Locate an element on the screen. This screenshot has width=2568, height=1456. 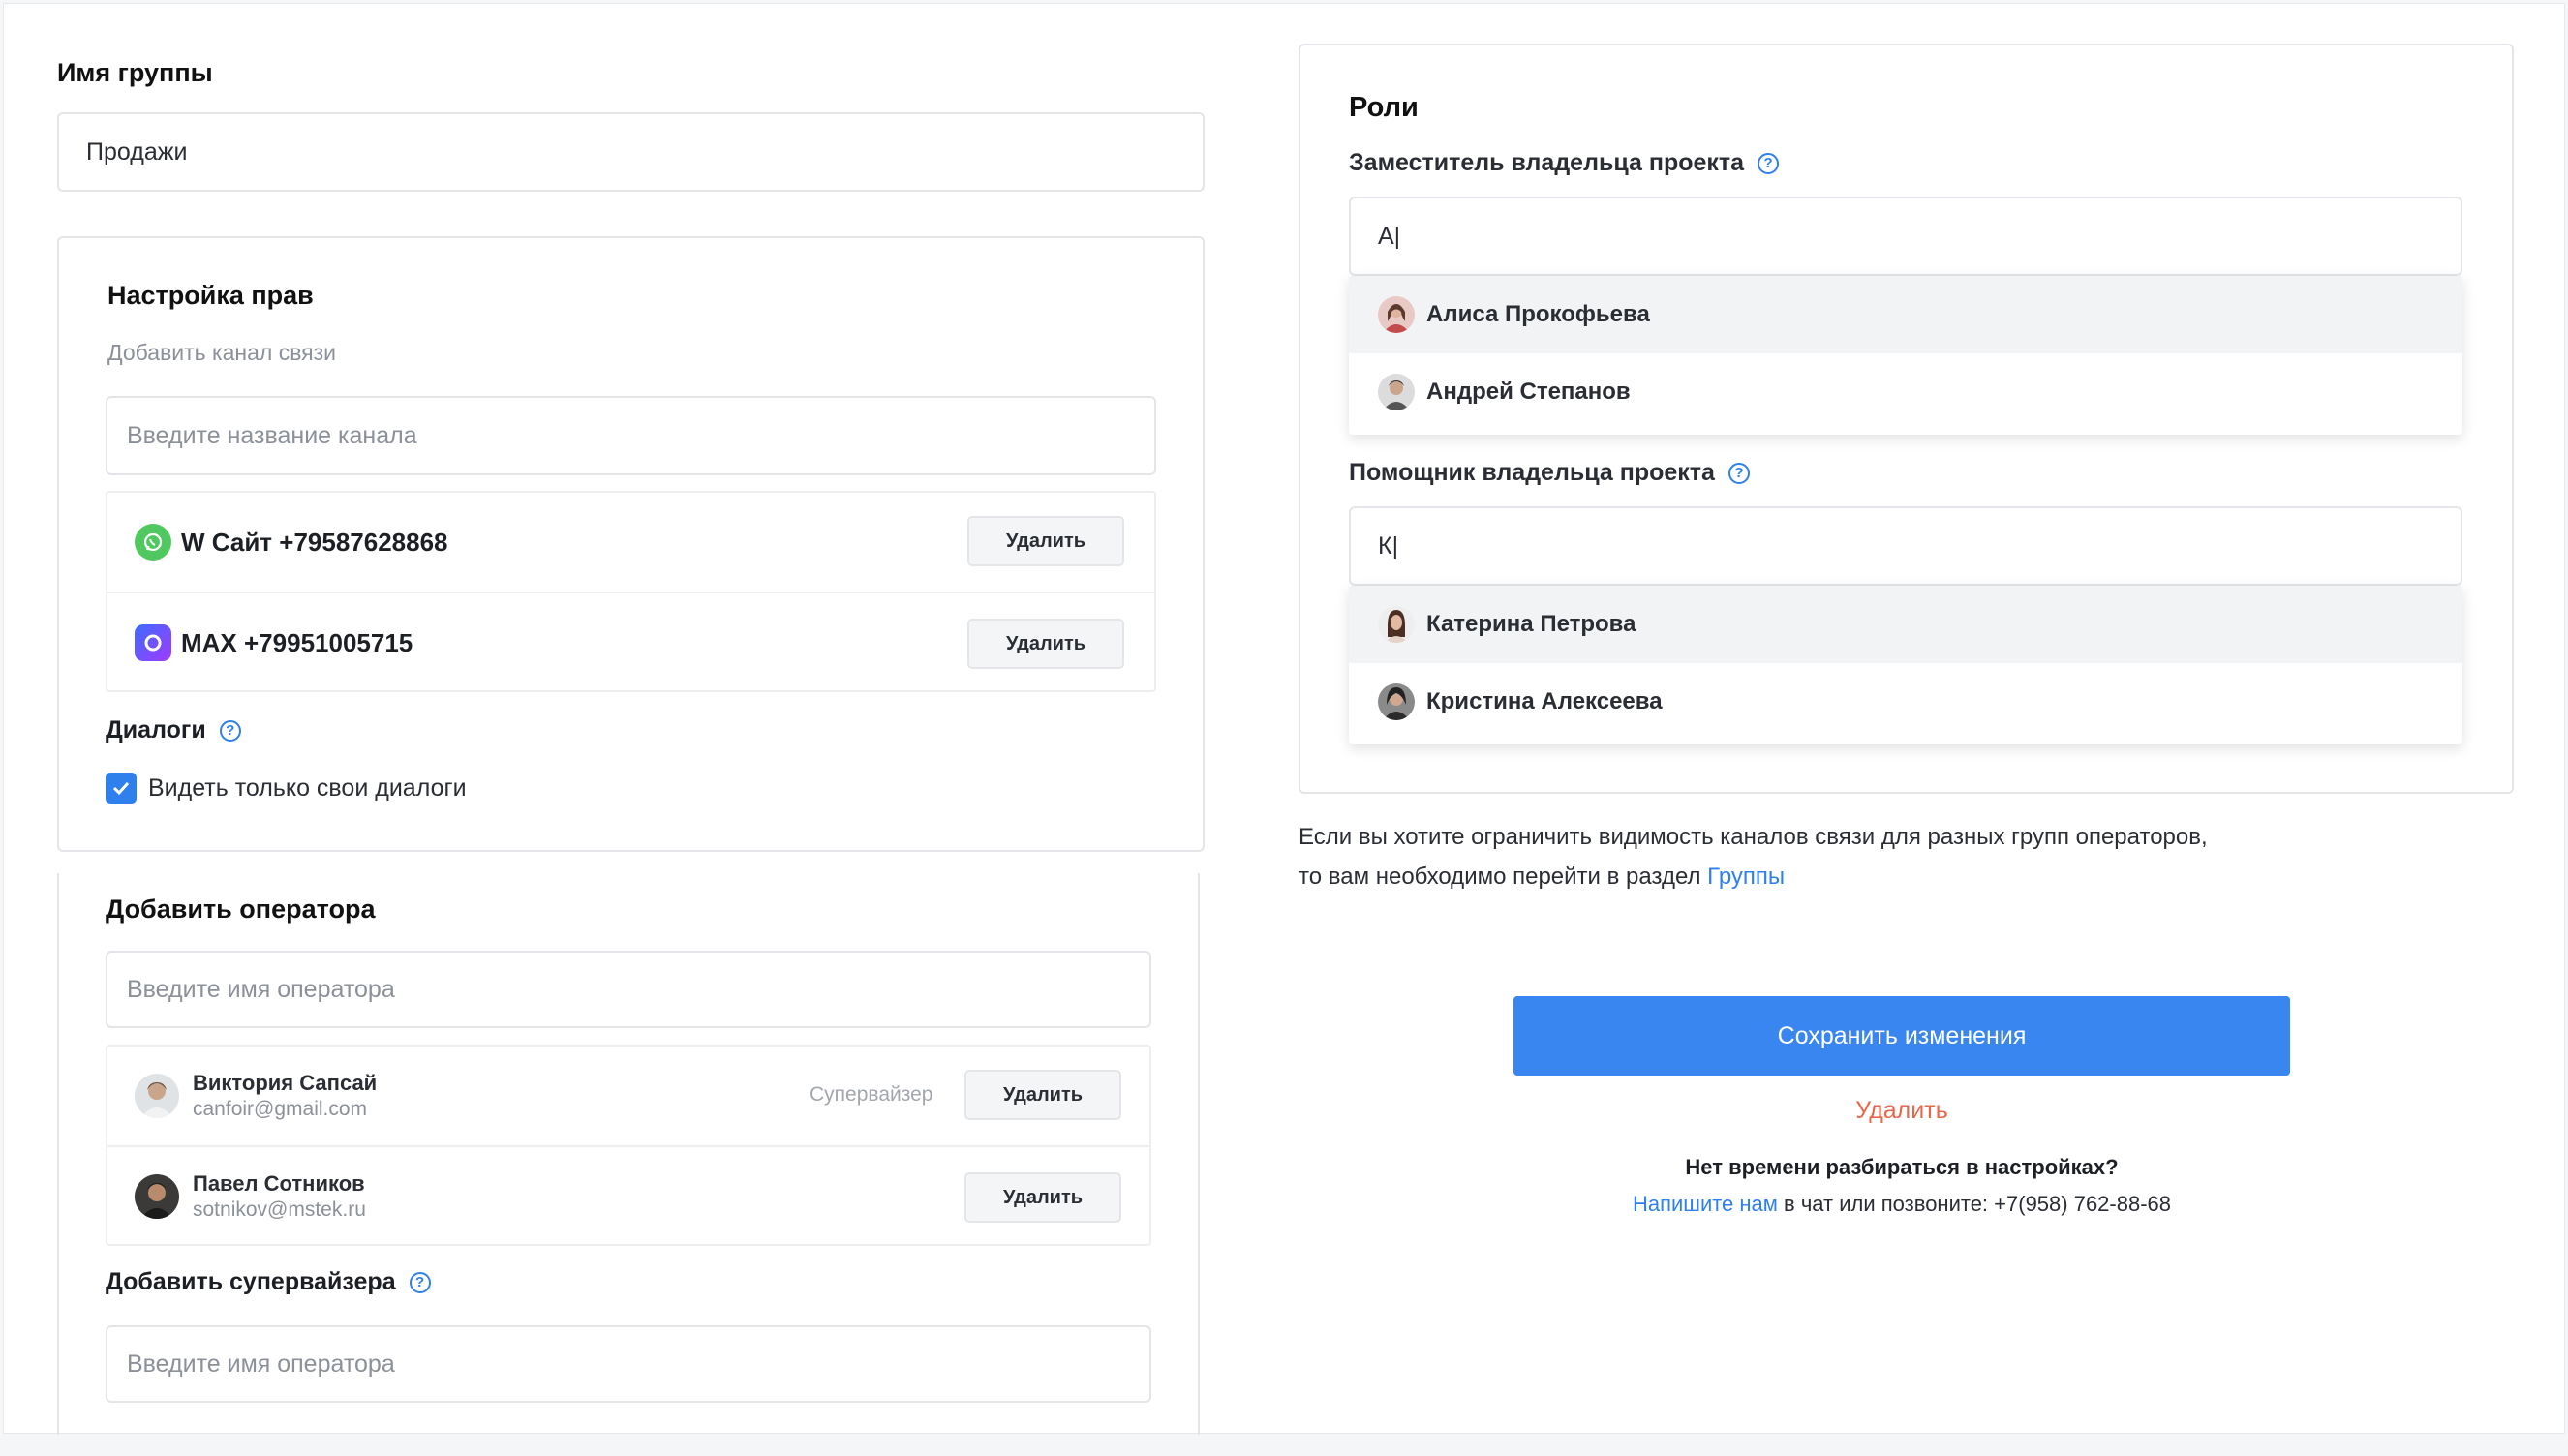
dialogs-heading: Диалоги ? is located at coordinates (173, 730).